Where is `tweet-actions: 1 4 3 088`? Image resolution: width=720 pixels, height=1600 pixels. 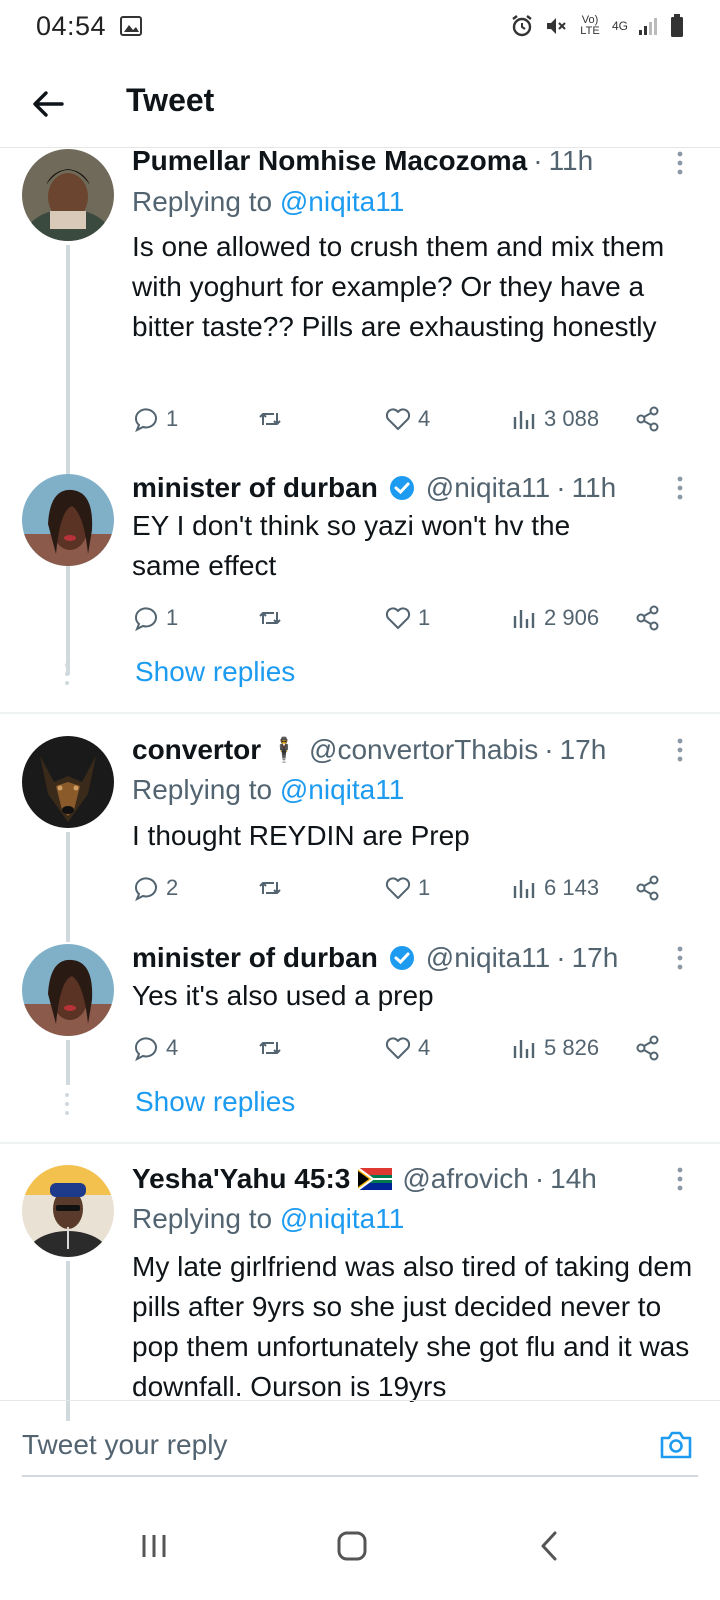
tweet-actions: 1 4 3 088 is located at coordinates (412, 419).